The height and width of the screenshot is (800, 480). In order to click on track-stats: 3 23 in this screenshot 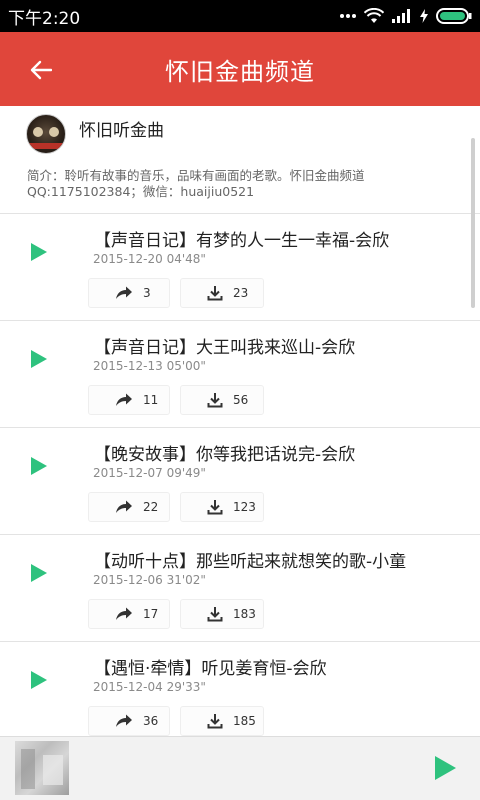, I will do `click(176, 293)`.